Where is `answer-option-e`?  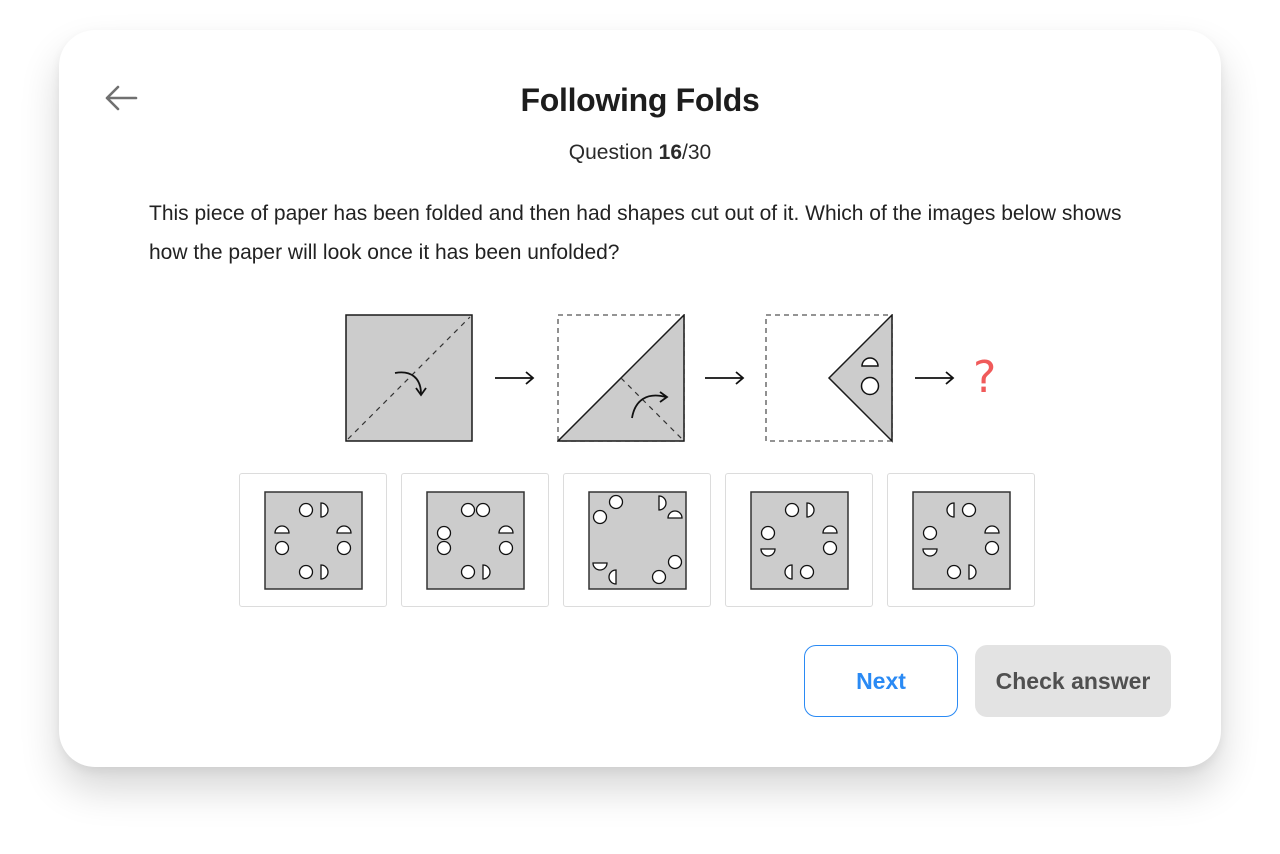
answer-option-e is located at coordinates (961, 540).